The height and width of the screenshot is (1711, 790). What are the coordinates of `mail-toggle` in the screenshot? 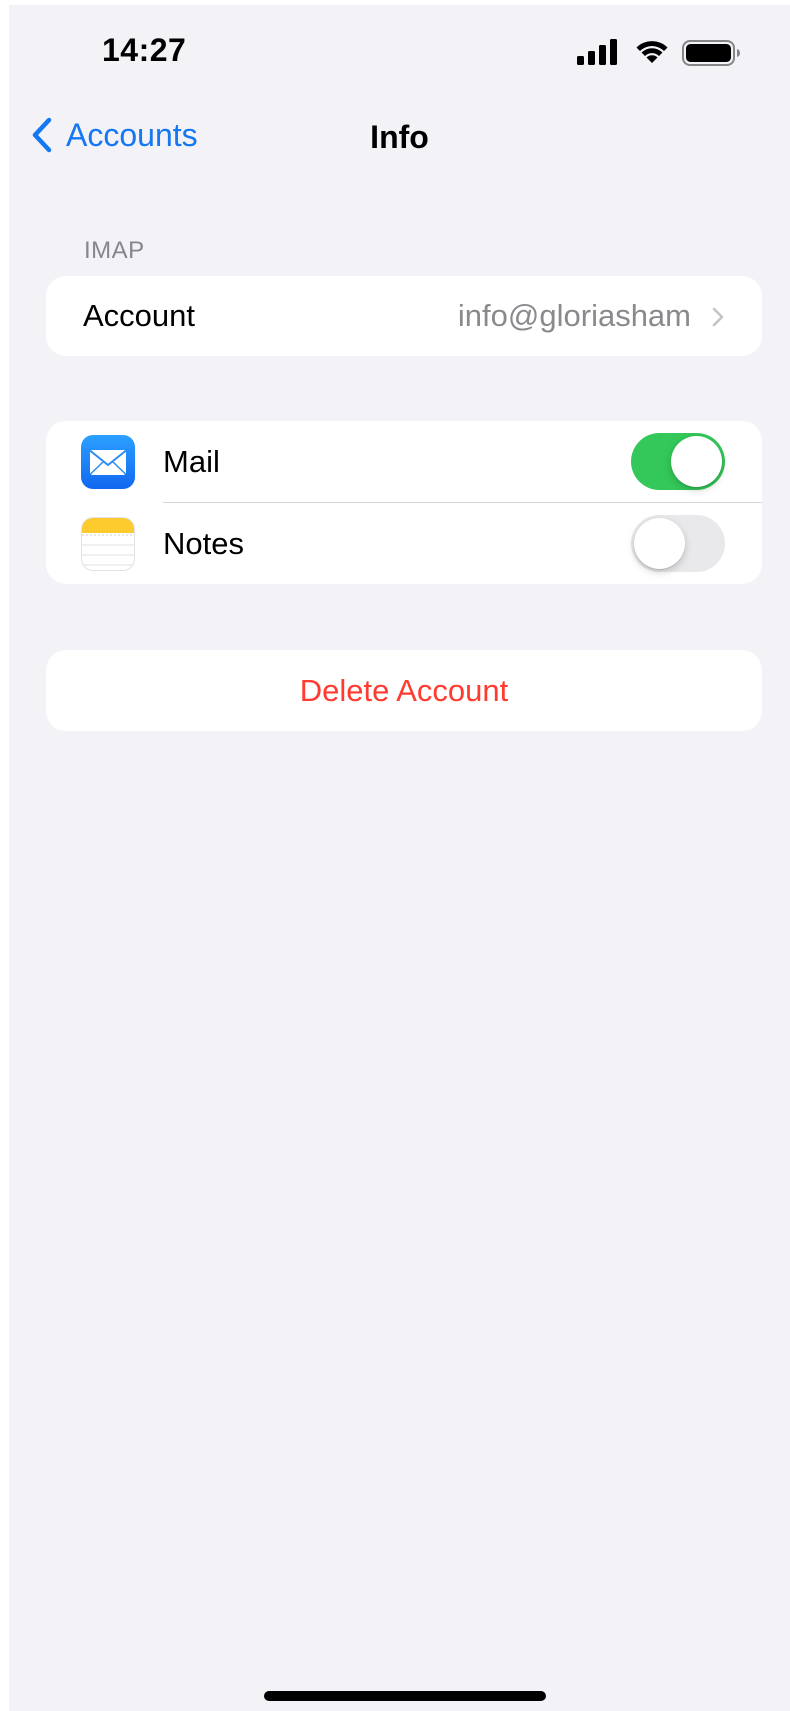 It's located at (678, 461).